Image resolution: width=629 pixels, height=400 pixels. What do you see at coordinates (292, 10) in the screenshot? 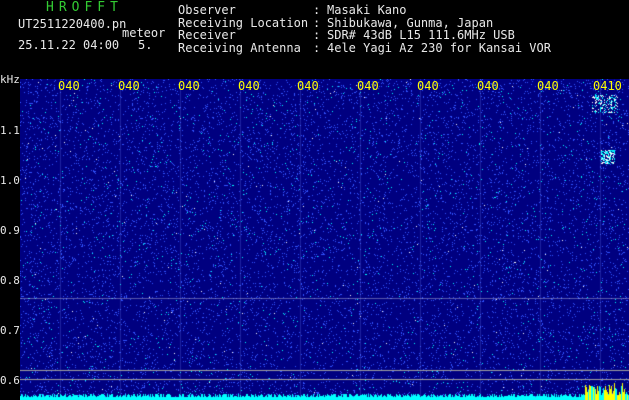
I see `info-row-observer: Observer: Masaki Kano` at bounding box center [292, 10].